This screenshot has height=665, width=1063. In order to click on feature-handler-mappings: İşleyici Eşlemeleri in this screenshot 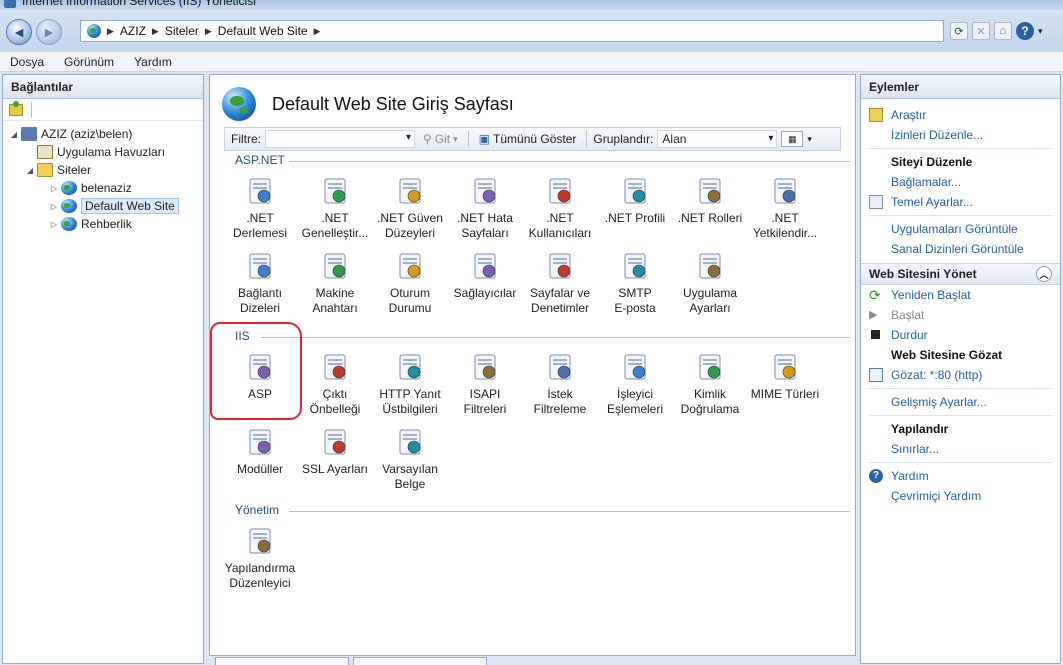, I will do `click(635, 384)`.